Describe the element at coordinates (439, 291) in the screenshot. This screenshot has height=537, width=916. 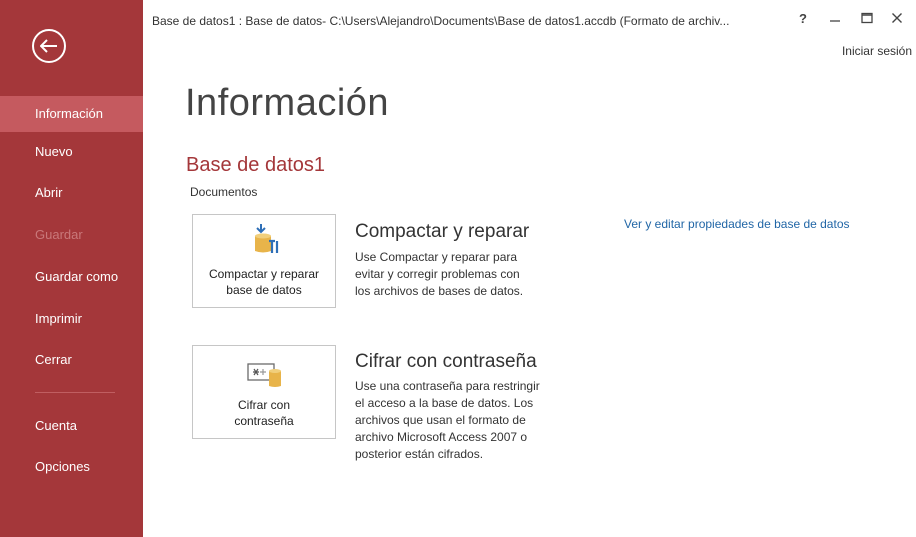
I see `description-line: los archivos de bases de datos.` at that location.